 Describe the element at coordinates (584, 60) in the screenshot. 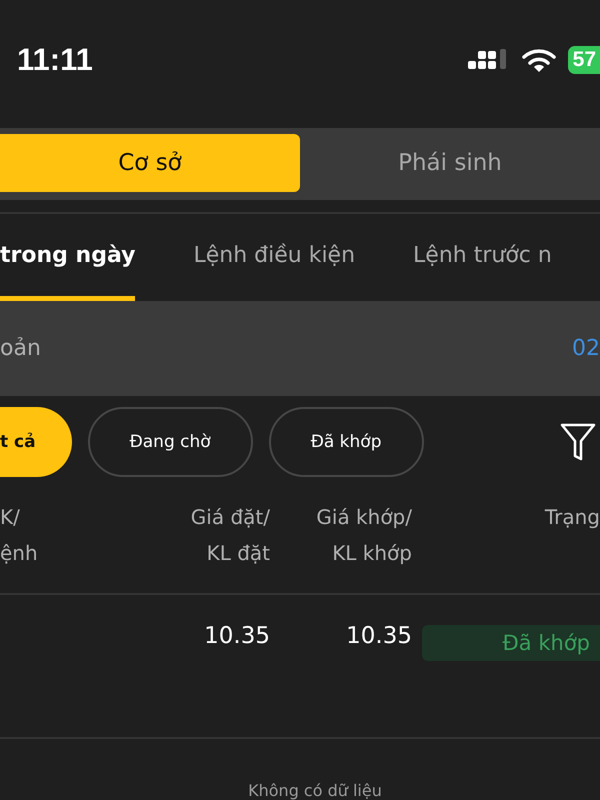

I see `battery-percentage: 57` at that location.